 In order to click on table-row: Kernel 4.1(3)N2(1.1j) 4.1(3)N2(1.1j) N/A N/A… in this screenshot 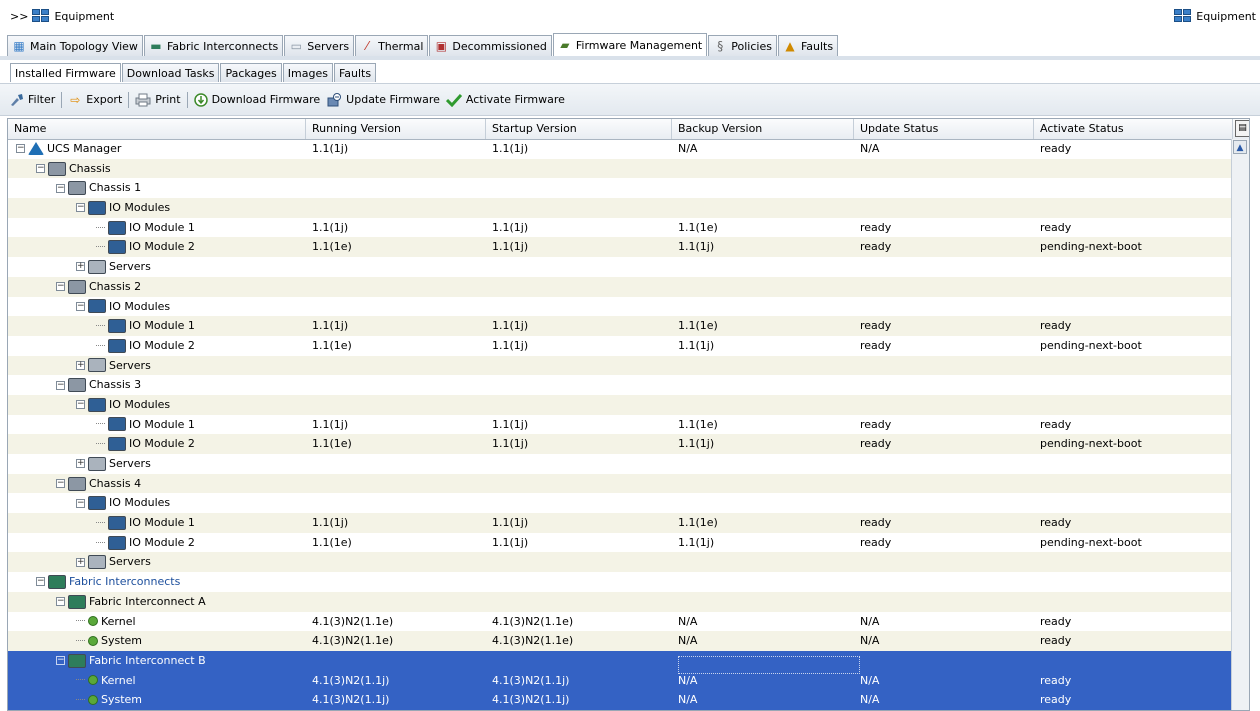, I will do `click(620, 680)`.